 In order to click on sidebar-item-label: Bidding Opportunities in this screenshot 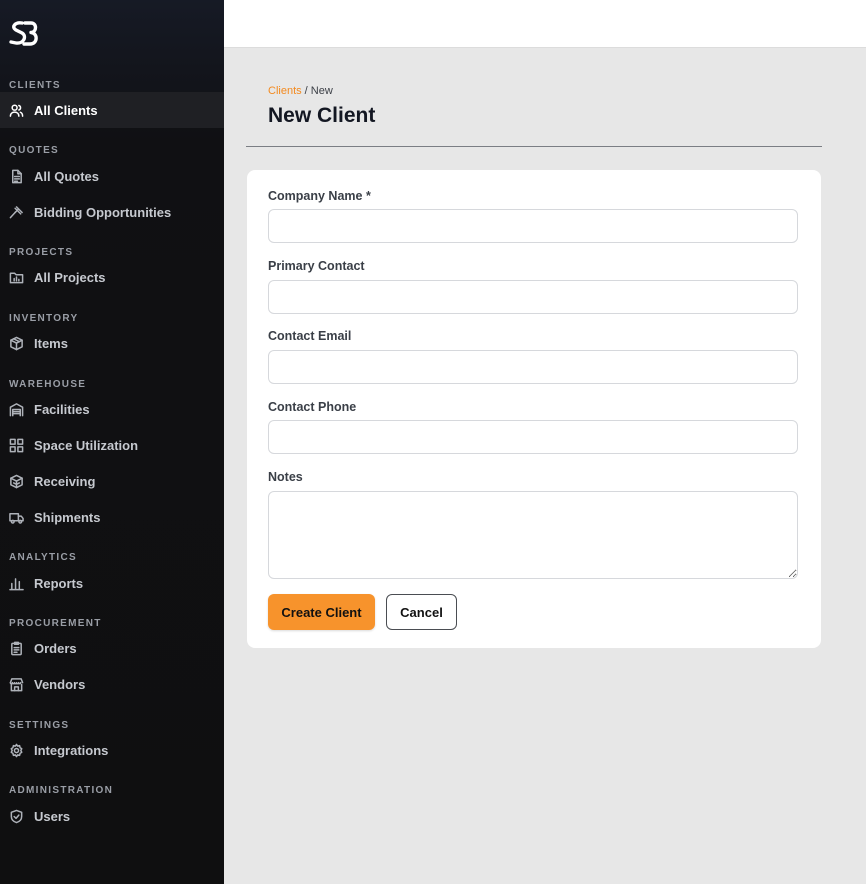, I will do `click(103, 212)`.